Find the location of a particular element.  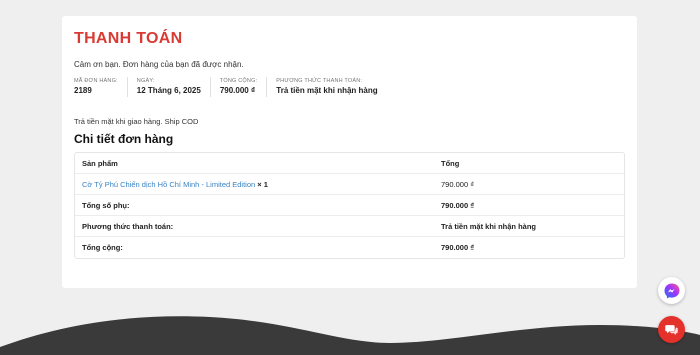

background-wave is located at coordinates (350, 335).